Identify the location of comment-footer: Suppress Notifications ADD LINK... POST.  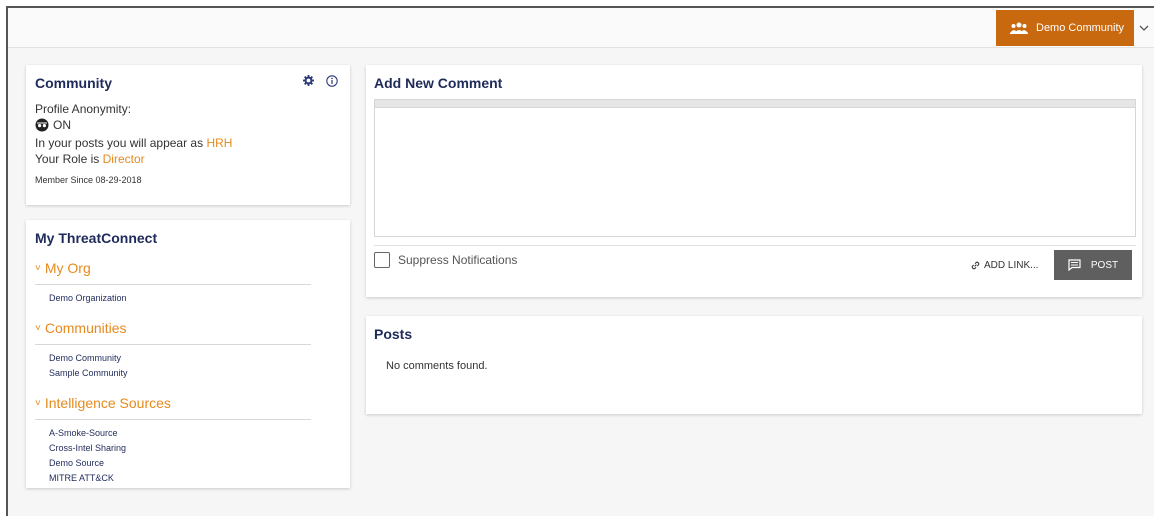
(755, 265).